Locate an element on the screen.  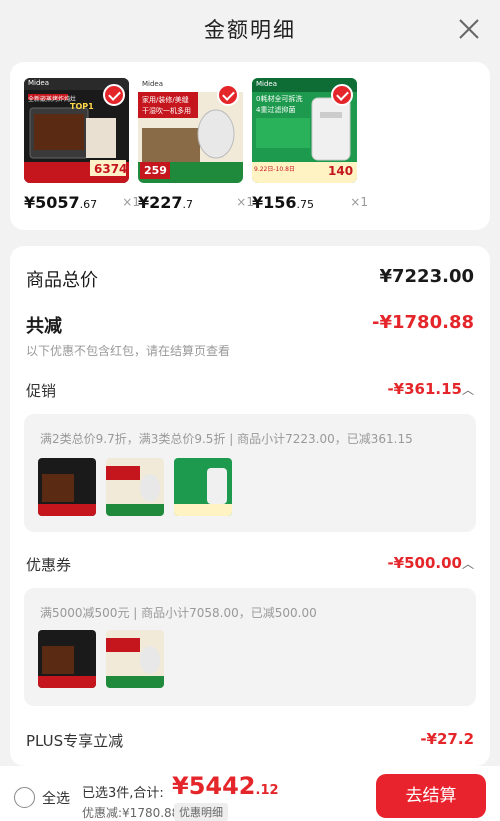
discount-row: 共减 -¥1780.88 is located at coordinates (250, 325).